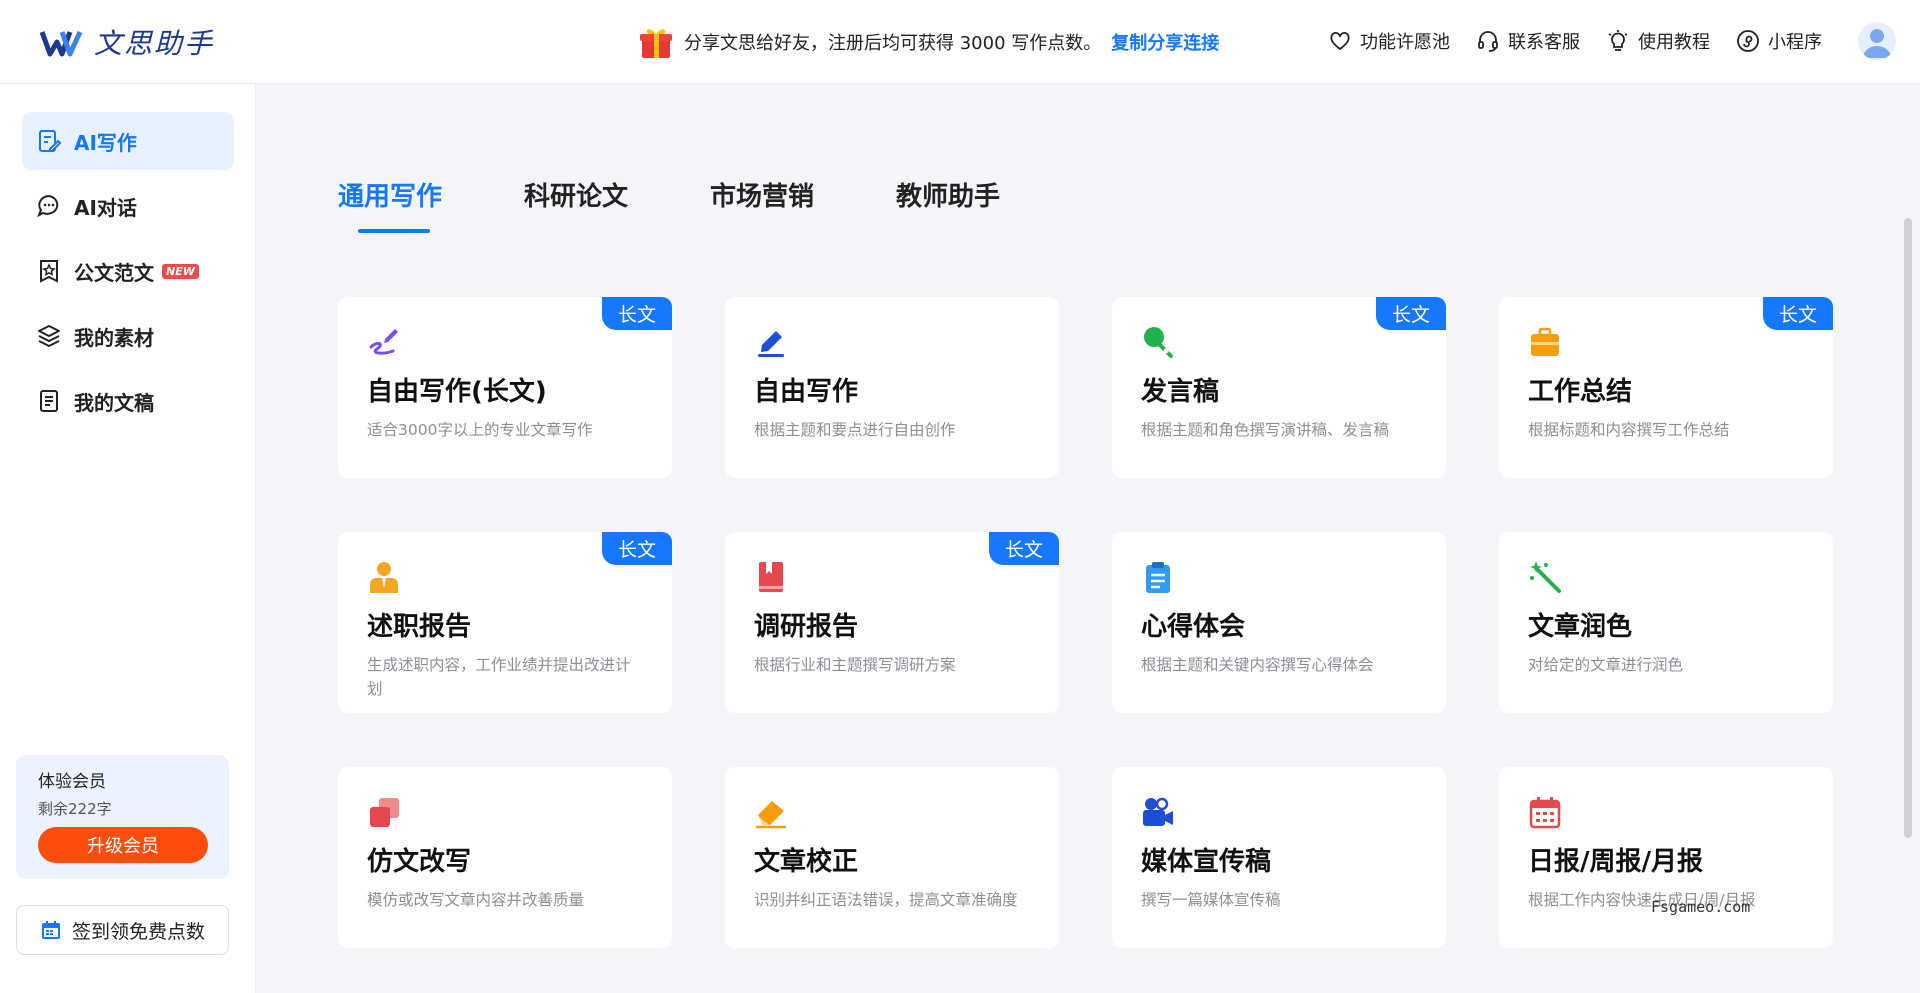  I want to click on edit-document-icon, so click(50, 141).